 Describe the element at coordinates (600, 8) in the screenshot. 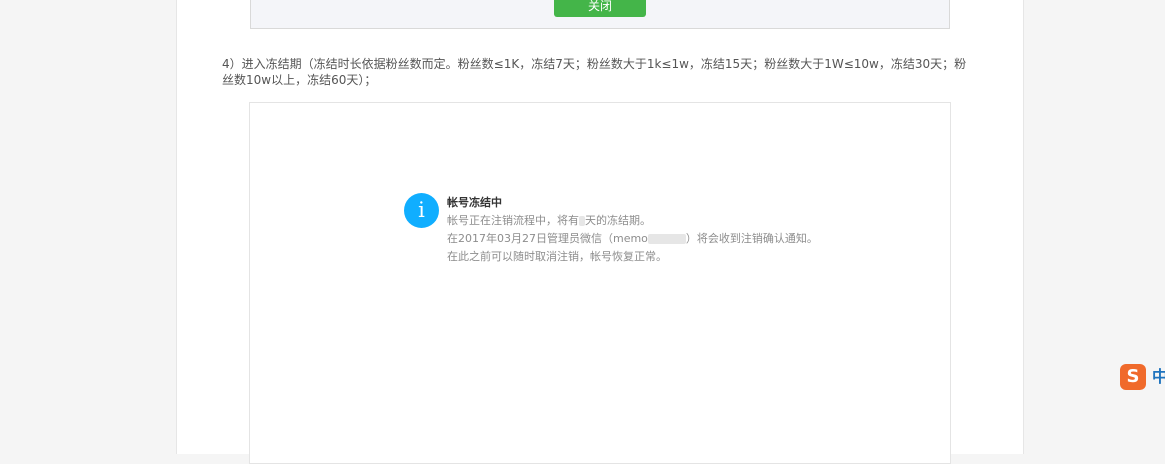

I see `close-button: 关闭` at that location.